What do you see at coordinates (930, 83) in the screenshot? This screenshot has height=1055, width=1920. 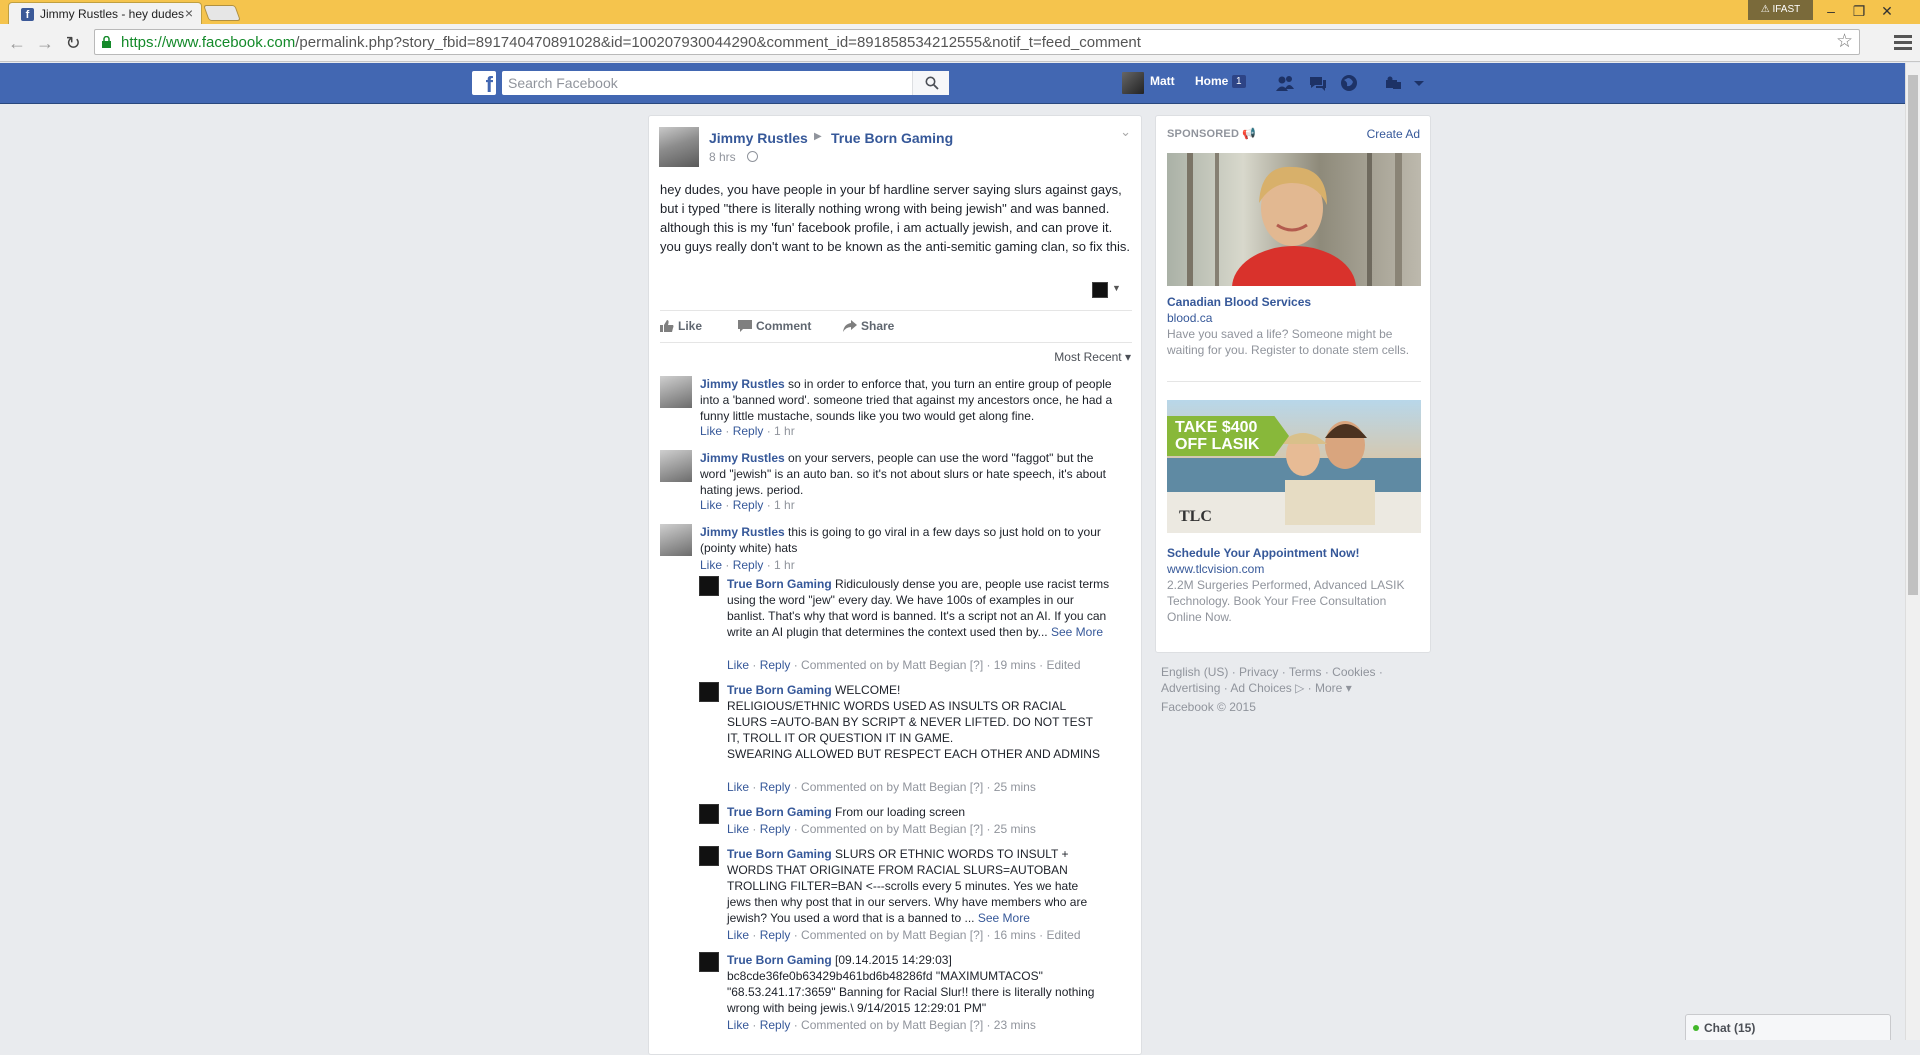 I see `search-button` at bounding box center [930, 83].